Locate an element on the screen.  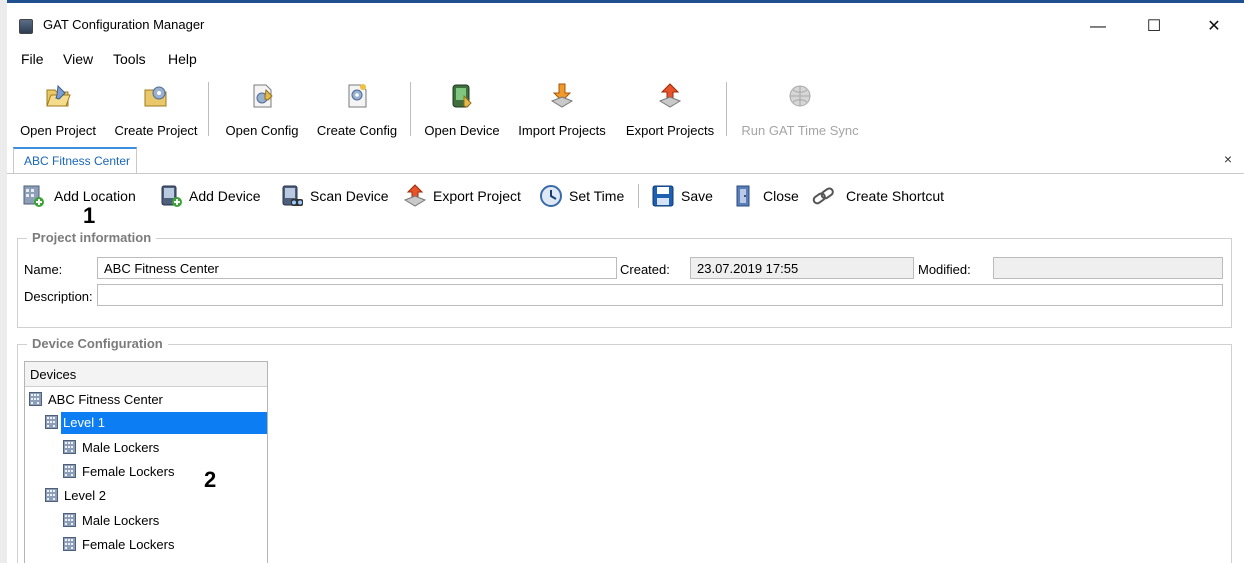
tree-node-level-1: Level 1 is located at coordinates (156, 423).